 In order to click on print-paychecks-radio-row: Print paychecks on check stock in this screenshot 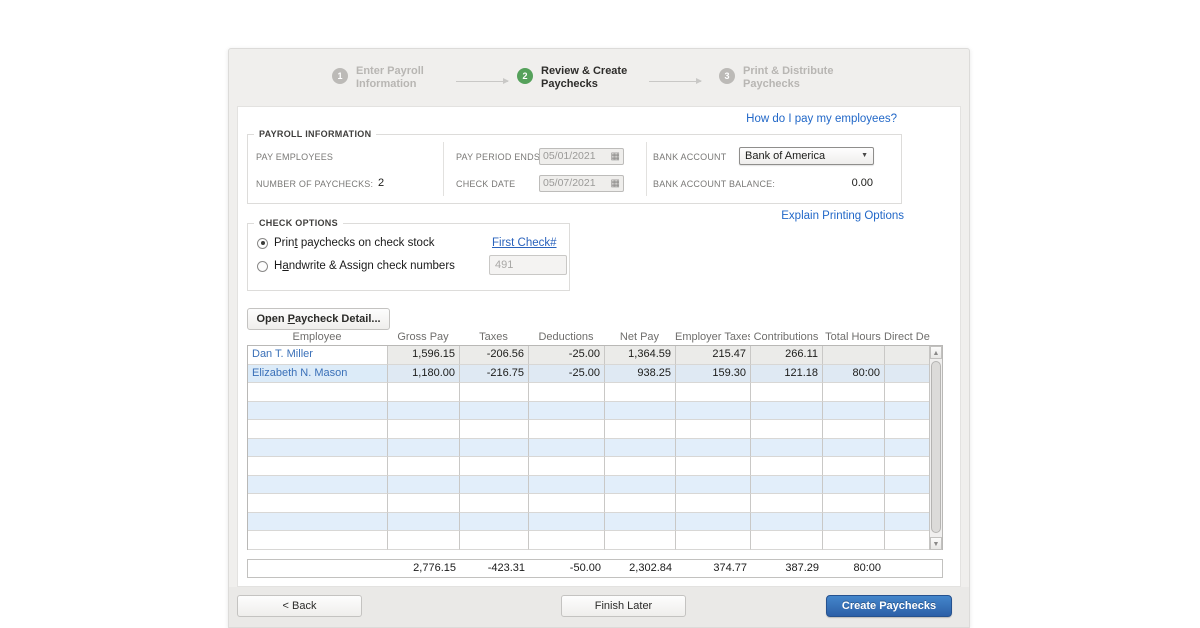, I will do `click(345, 243)`.